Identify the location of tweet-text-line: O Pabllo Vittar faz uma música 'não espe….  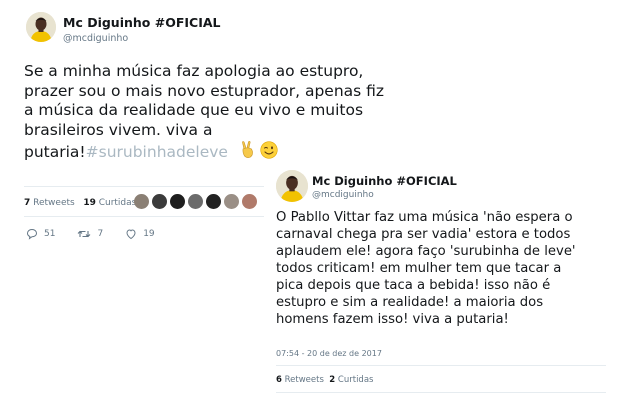
(424, 217).